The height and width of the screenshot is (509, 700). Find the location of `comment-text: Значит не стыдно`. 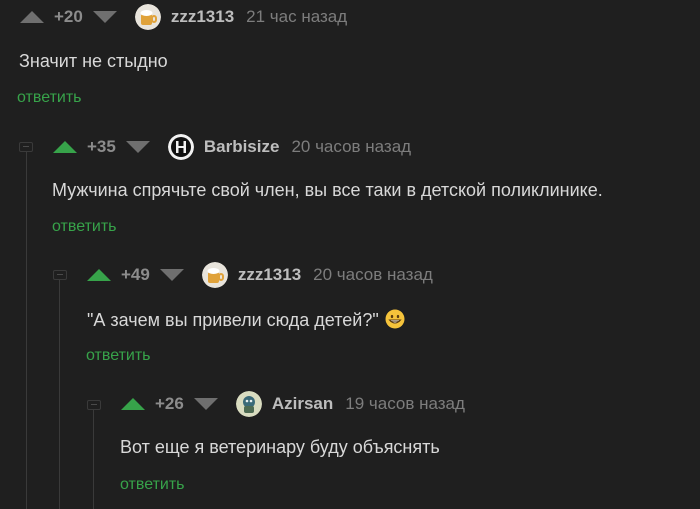

comment-text: Значит не стыдно is located at coordinates (93, 61).